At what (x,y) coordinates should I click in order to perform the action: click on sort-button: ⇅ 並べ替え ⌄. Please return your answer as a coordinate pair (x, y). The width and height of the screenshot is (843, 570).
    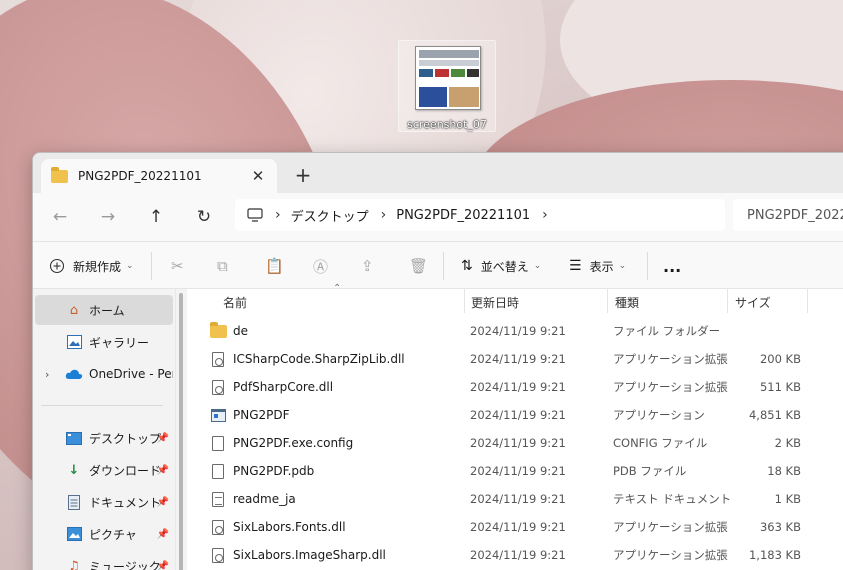
    Looking at the image, I should click on (501, 266).